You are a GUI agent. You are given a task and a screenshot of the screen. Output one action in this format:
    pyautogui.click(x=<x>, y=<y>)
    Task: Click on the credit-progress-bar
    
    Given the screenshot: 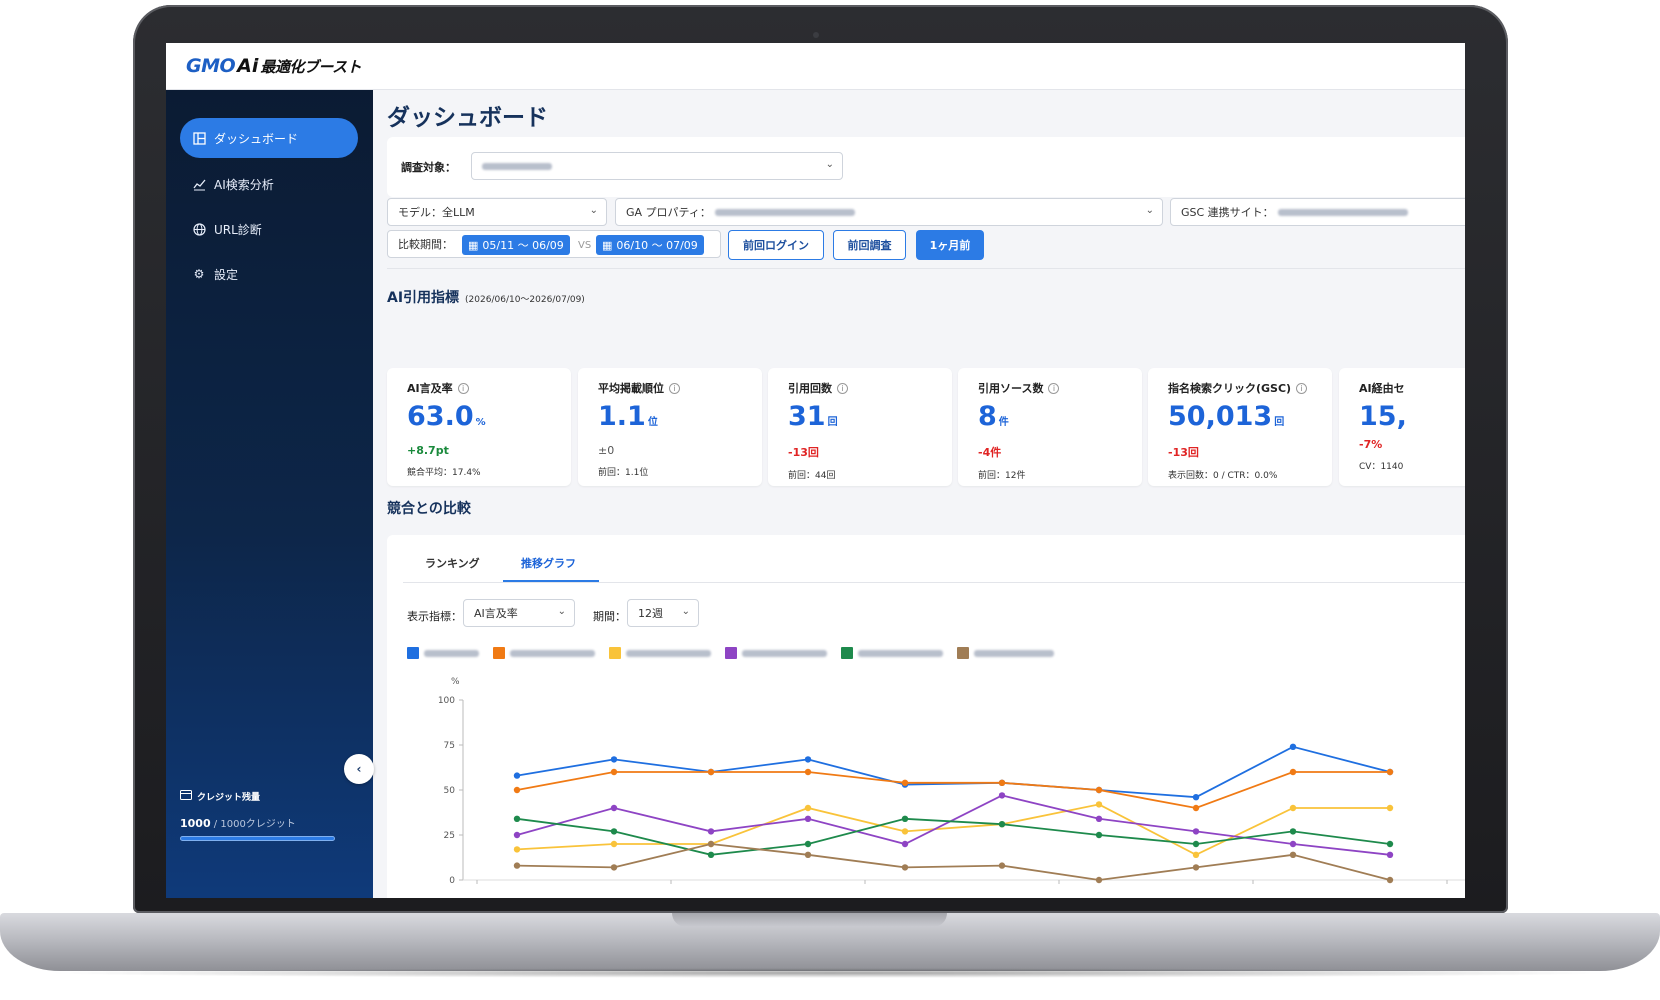 What is the action you would take?
    pyautogui.click(x=257, y=838)
    